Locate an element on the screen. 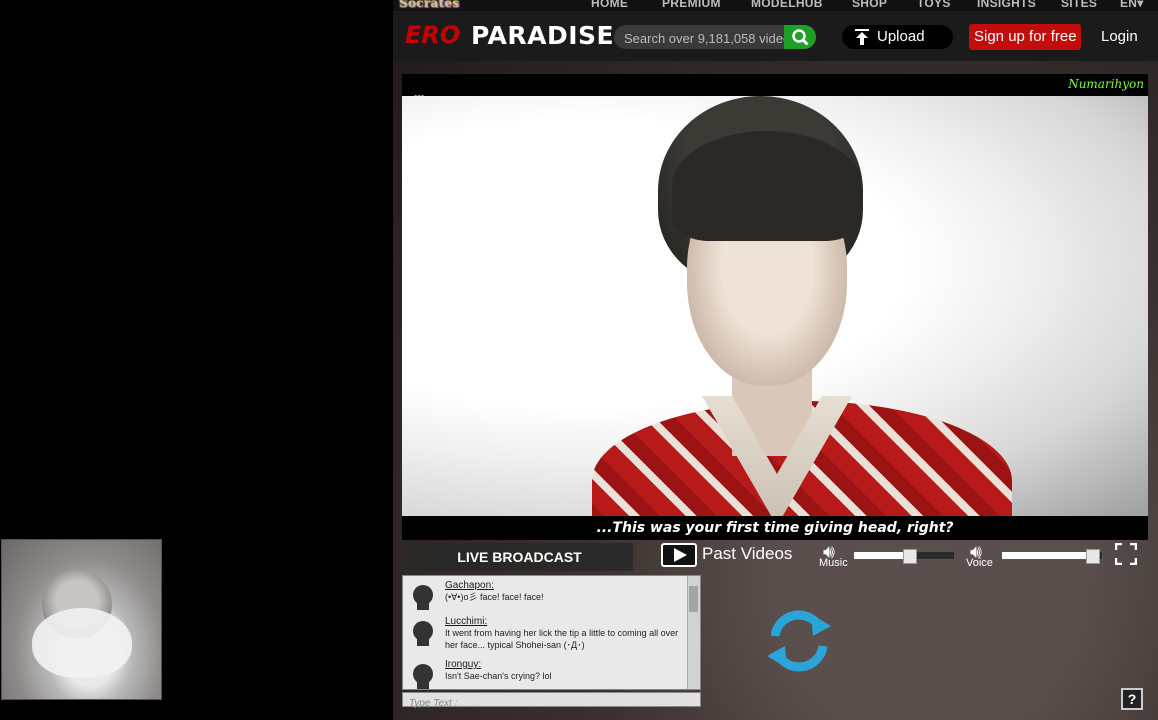  chat-text: Isn't Sae-chan's crying? lol is located at coordinates (498, 676).